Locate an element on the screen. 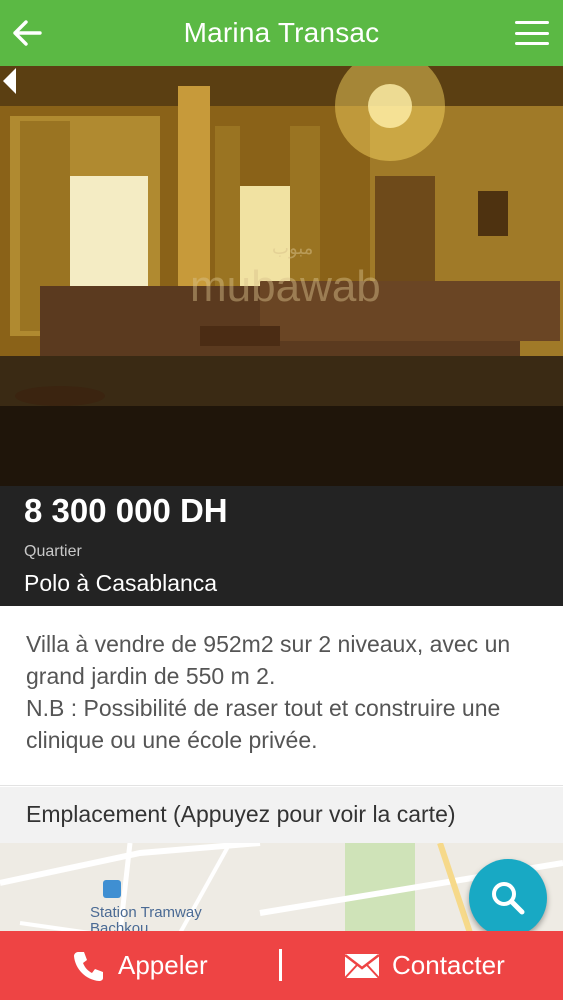  page-title: Marina Transac is located at coordinates (281, 32).